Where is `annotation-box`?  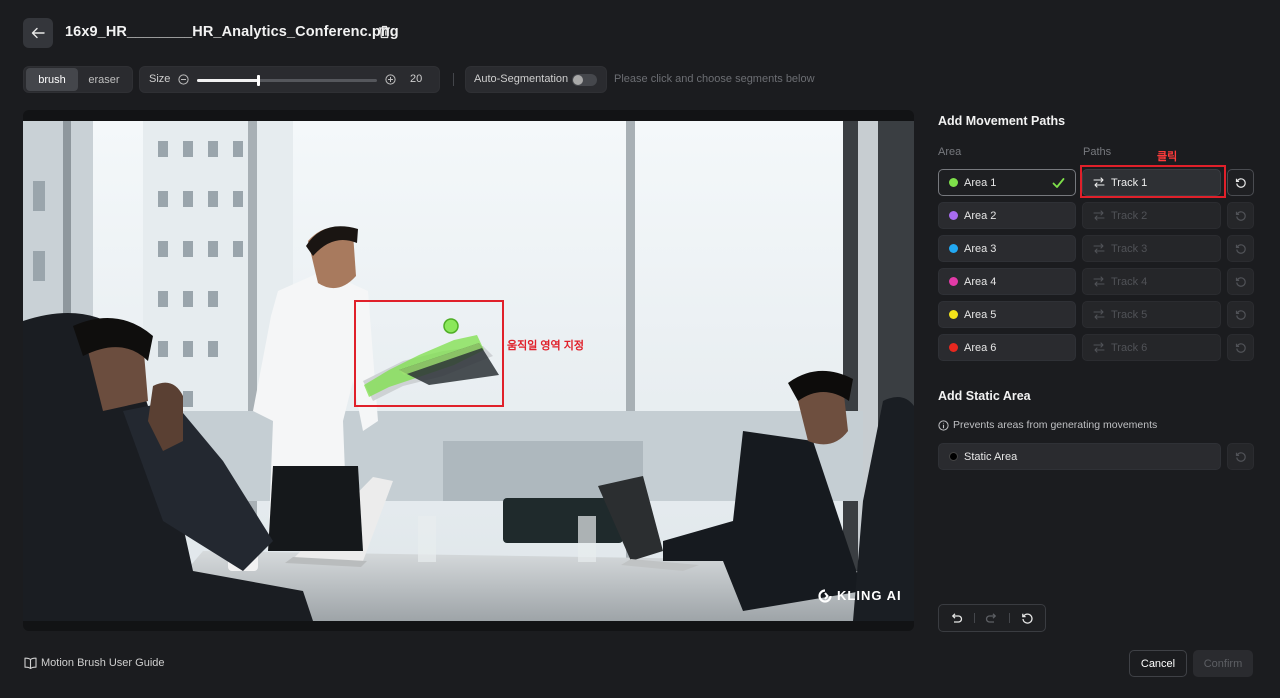
annotation-box is located at coordinates (429, 353).